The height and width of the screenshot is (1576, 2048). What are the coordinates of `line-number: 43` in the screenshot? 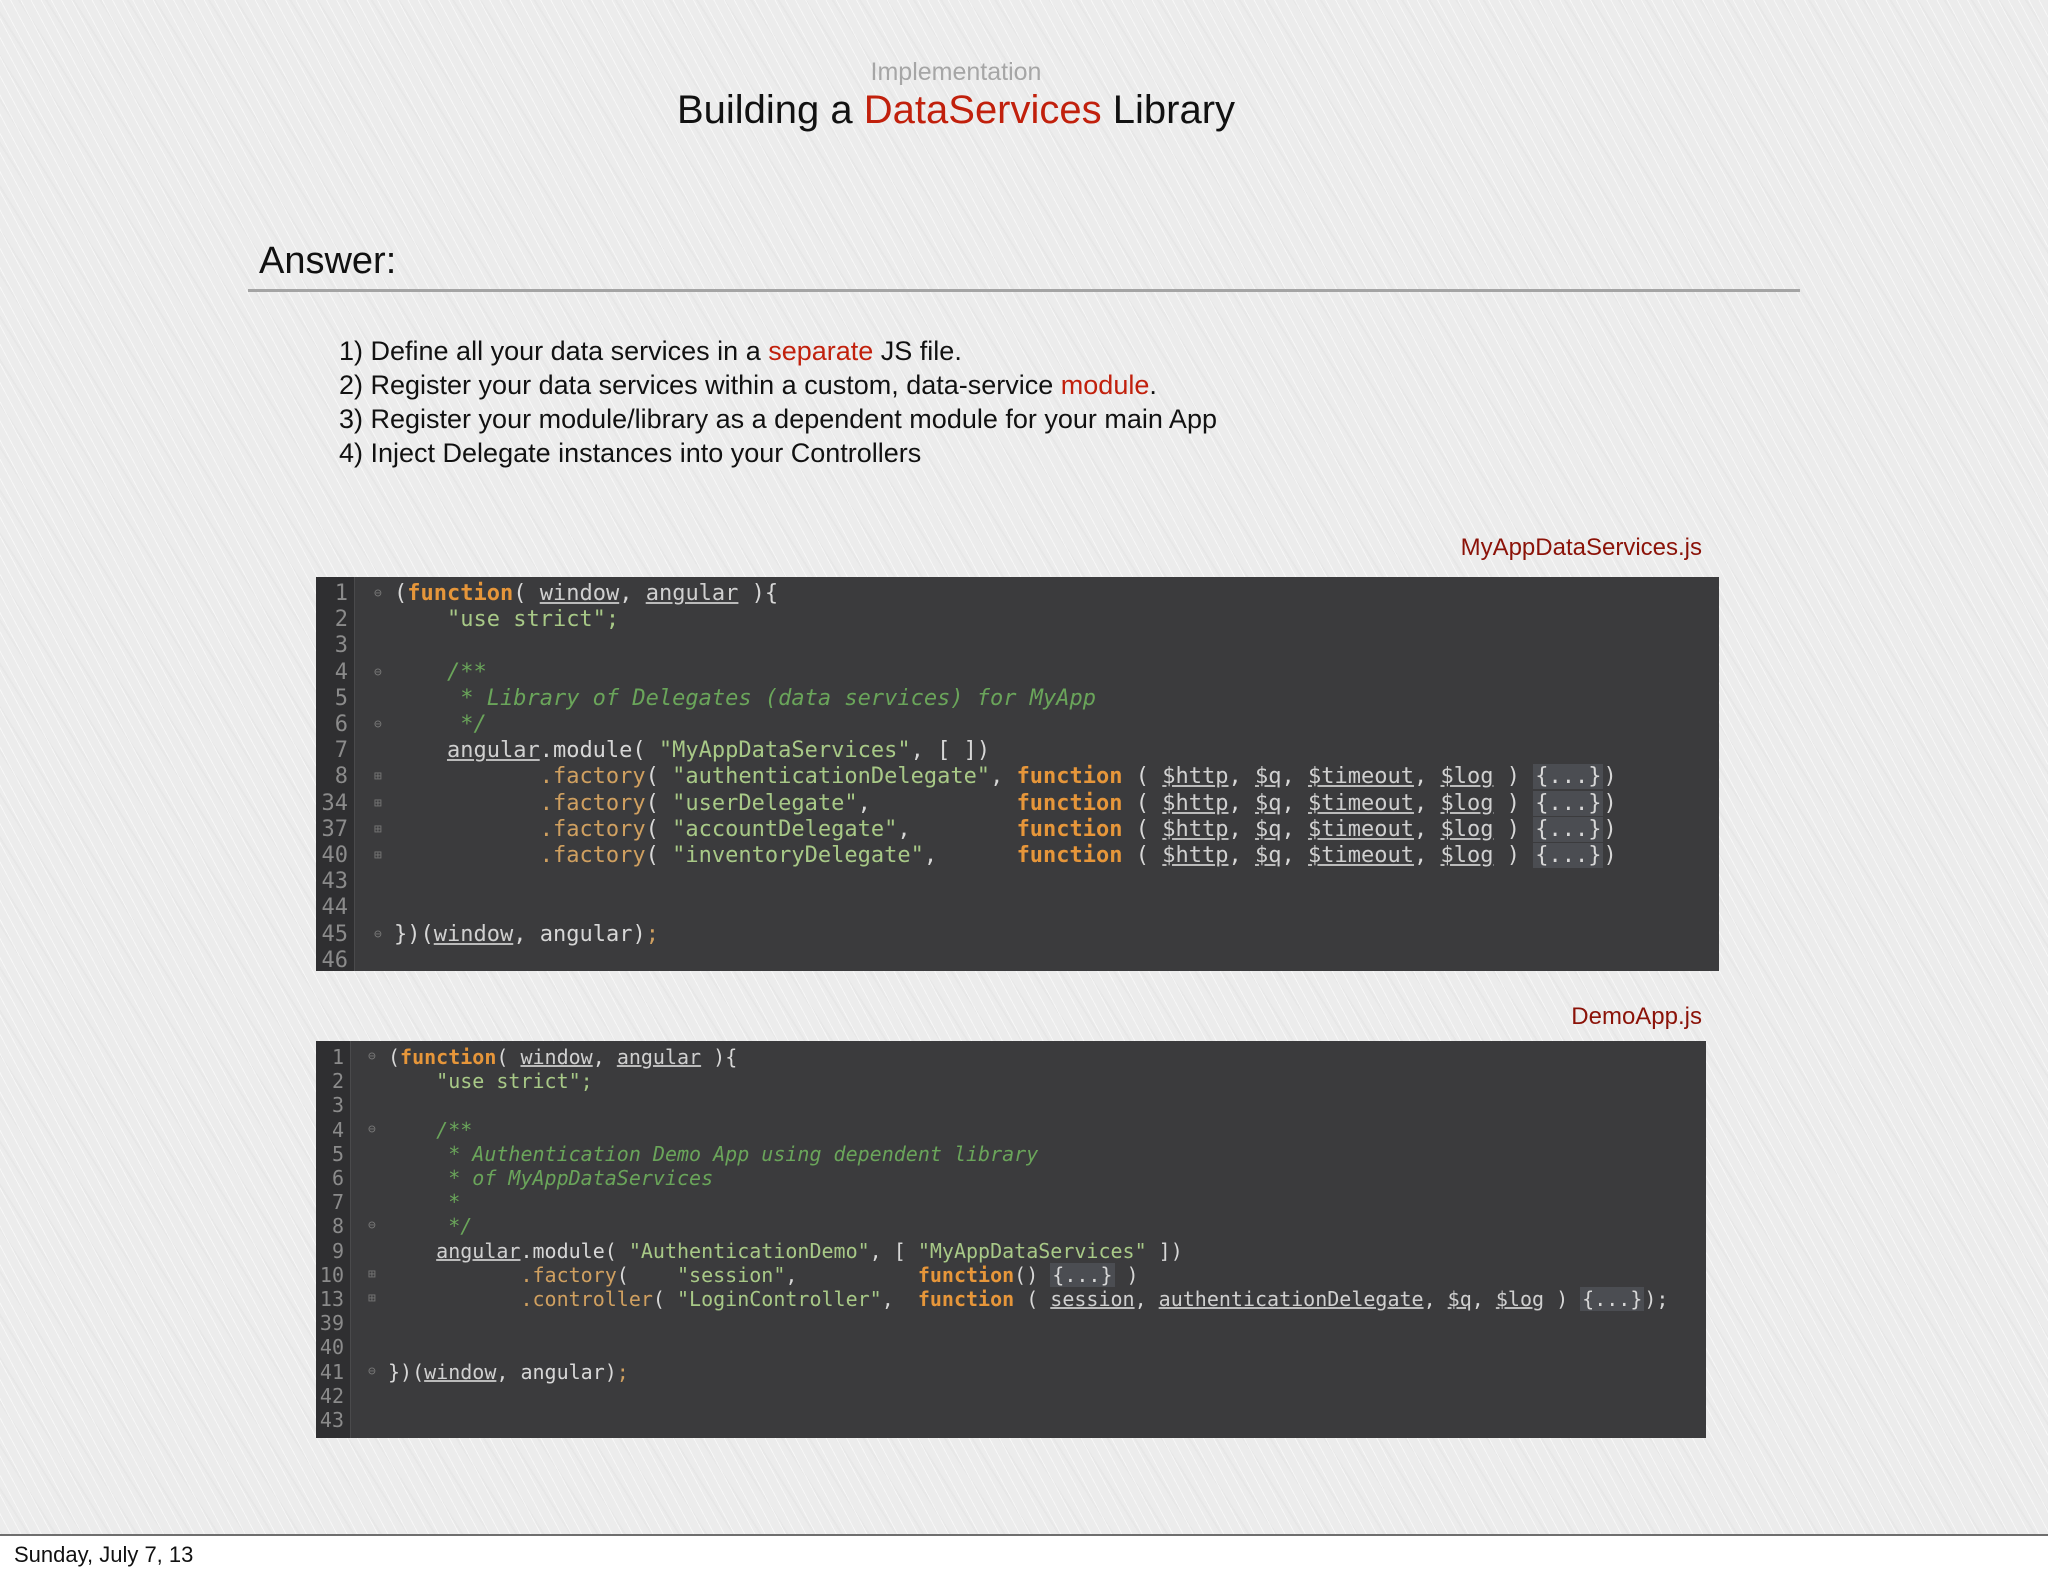 It's located at (335, 882).